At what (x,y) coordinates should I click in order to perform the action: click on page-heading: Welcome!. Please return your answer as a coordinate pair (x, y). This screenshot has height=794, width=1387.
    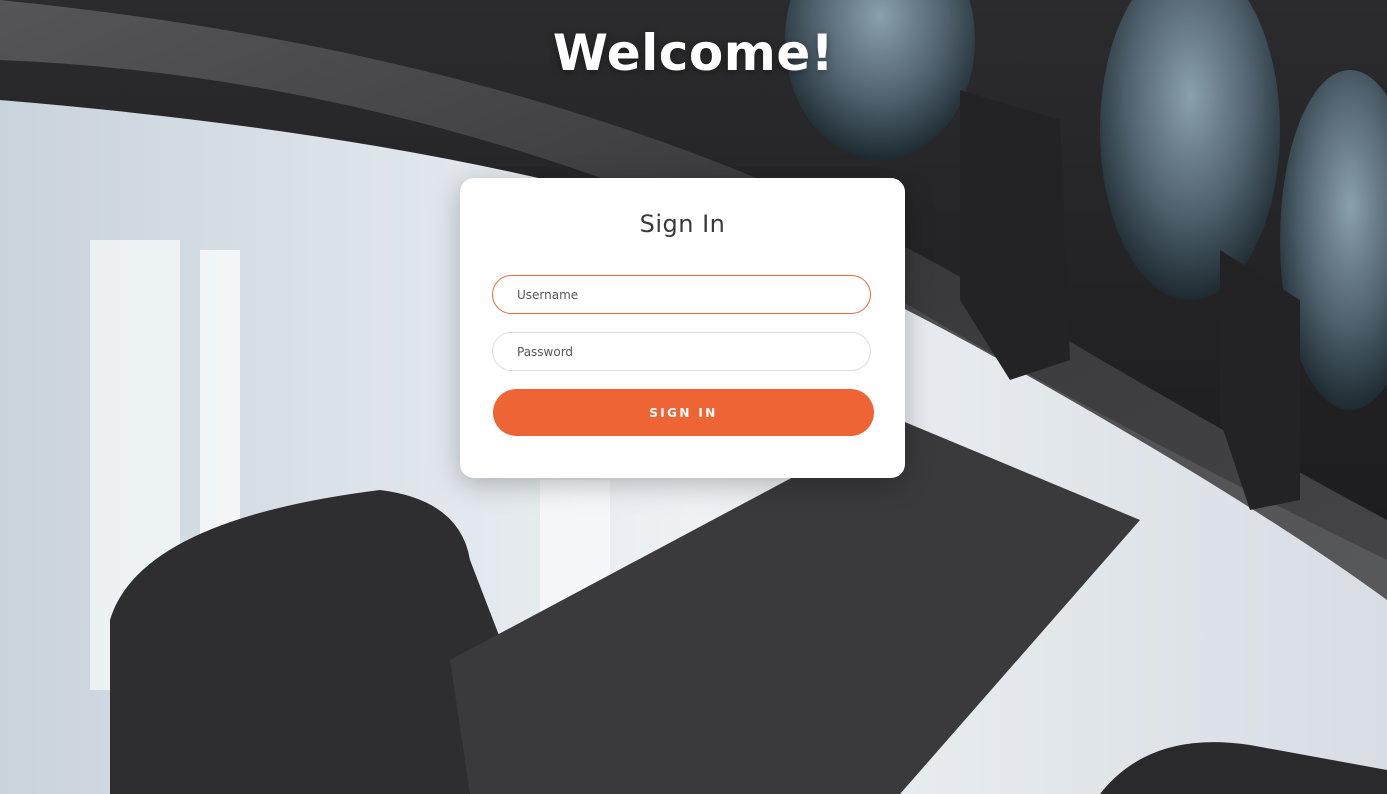
    Looking at the image, I should click on (693, 53).